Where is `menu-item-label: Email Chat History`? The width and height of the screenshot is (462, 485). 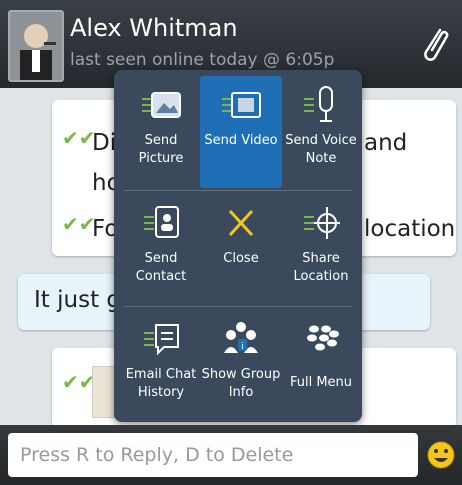
menu-item-label: Email Chat History is located at coordinates (161, 383).